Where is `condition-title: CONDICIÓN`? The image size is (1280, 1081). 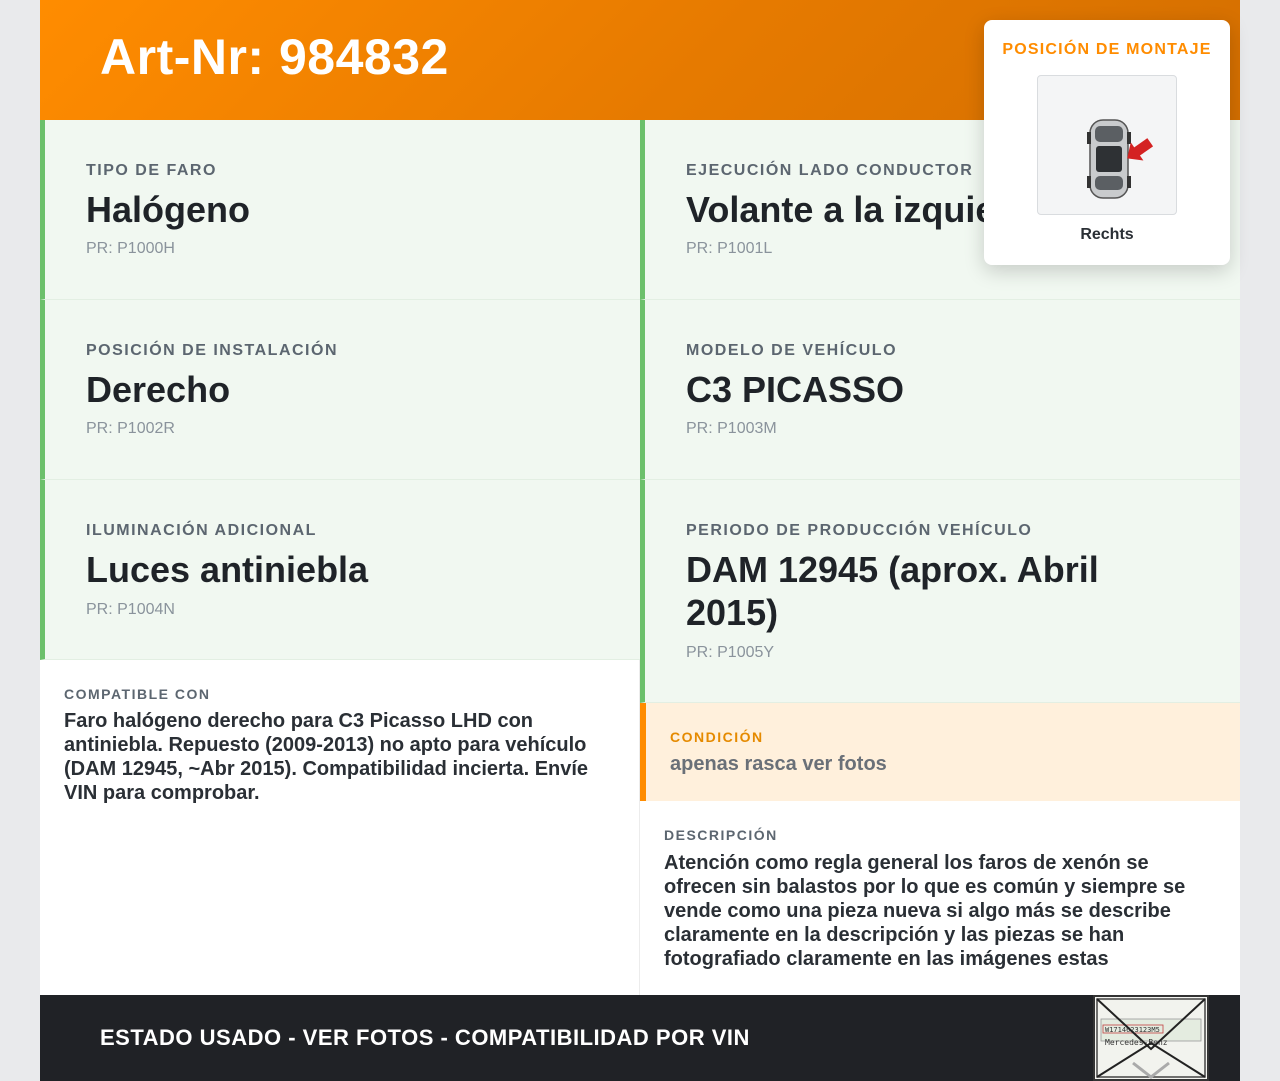
condition-title: CONDICIÓN is located at coordinates (717, 737).